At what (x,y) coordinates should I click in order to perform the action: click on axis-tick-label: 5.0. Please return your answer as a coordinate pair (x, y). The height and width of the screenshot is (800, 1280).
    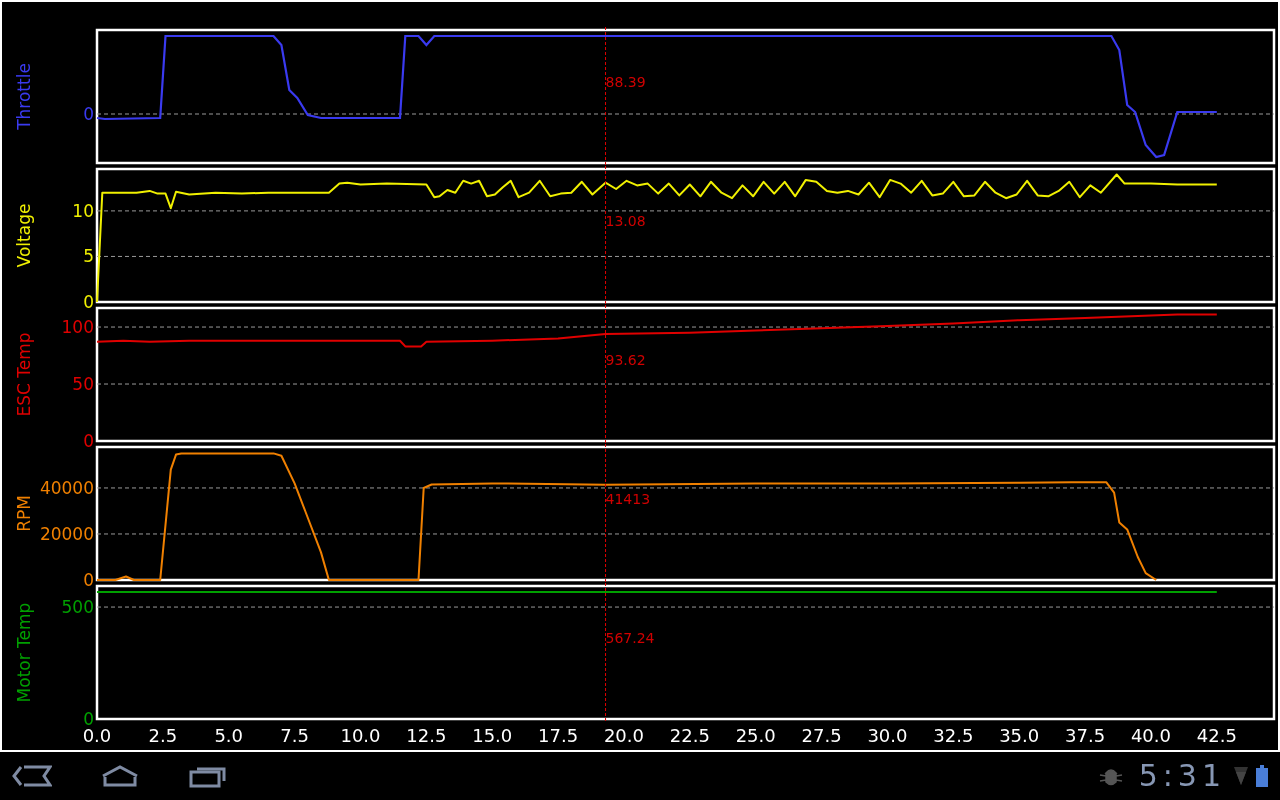
    Looking at the image, I should click on (229, 735).